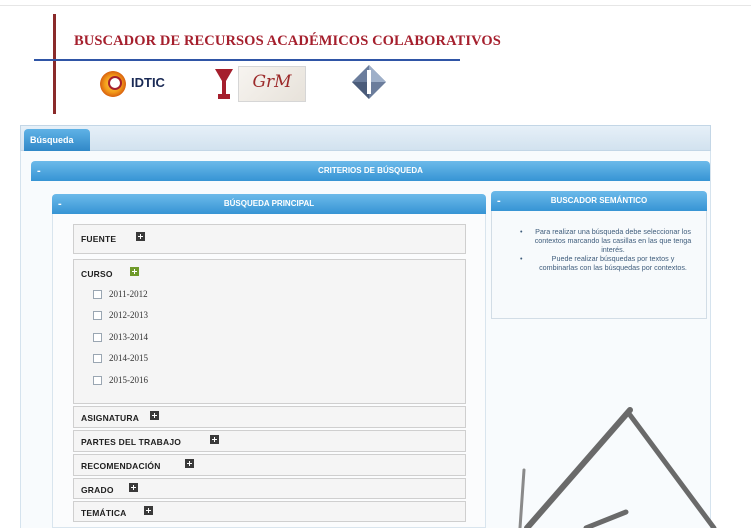 The width and height of the screenshot is (751, 528). What do you see at coordinates (269, 441) in the screenshot?
I see `filter-partes-del-trabajo: PARTES DEL TRABAJO` at bounding box center [269, 441].